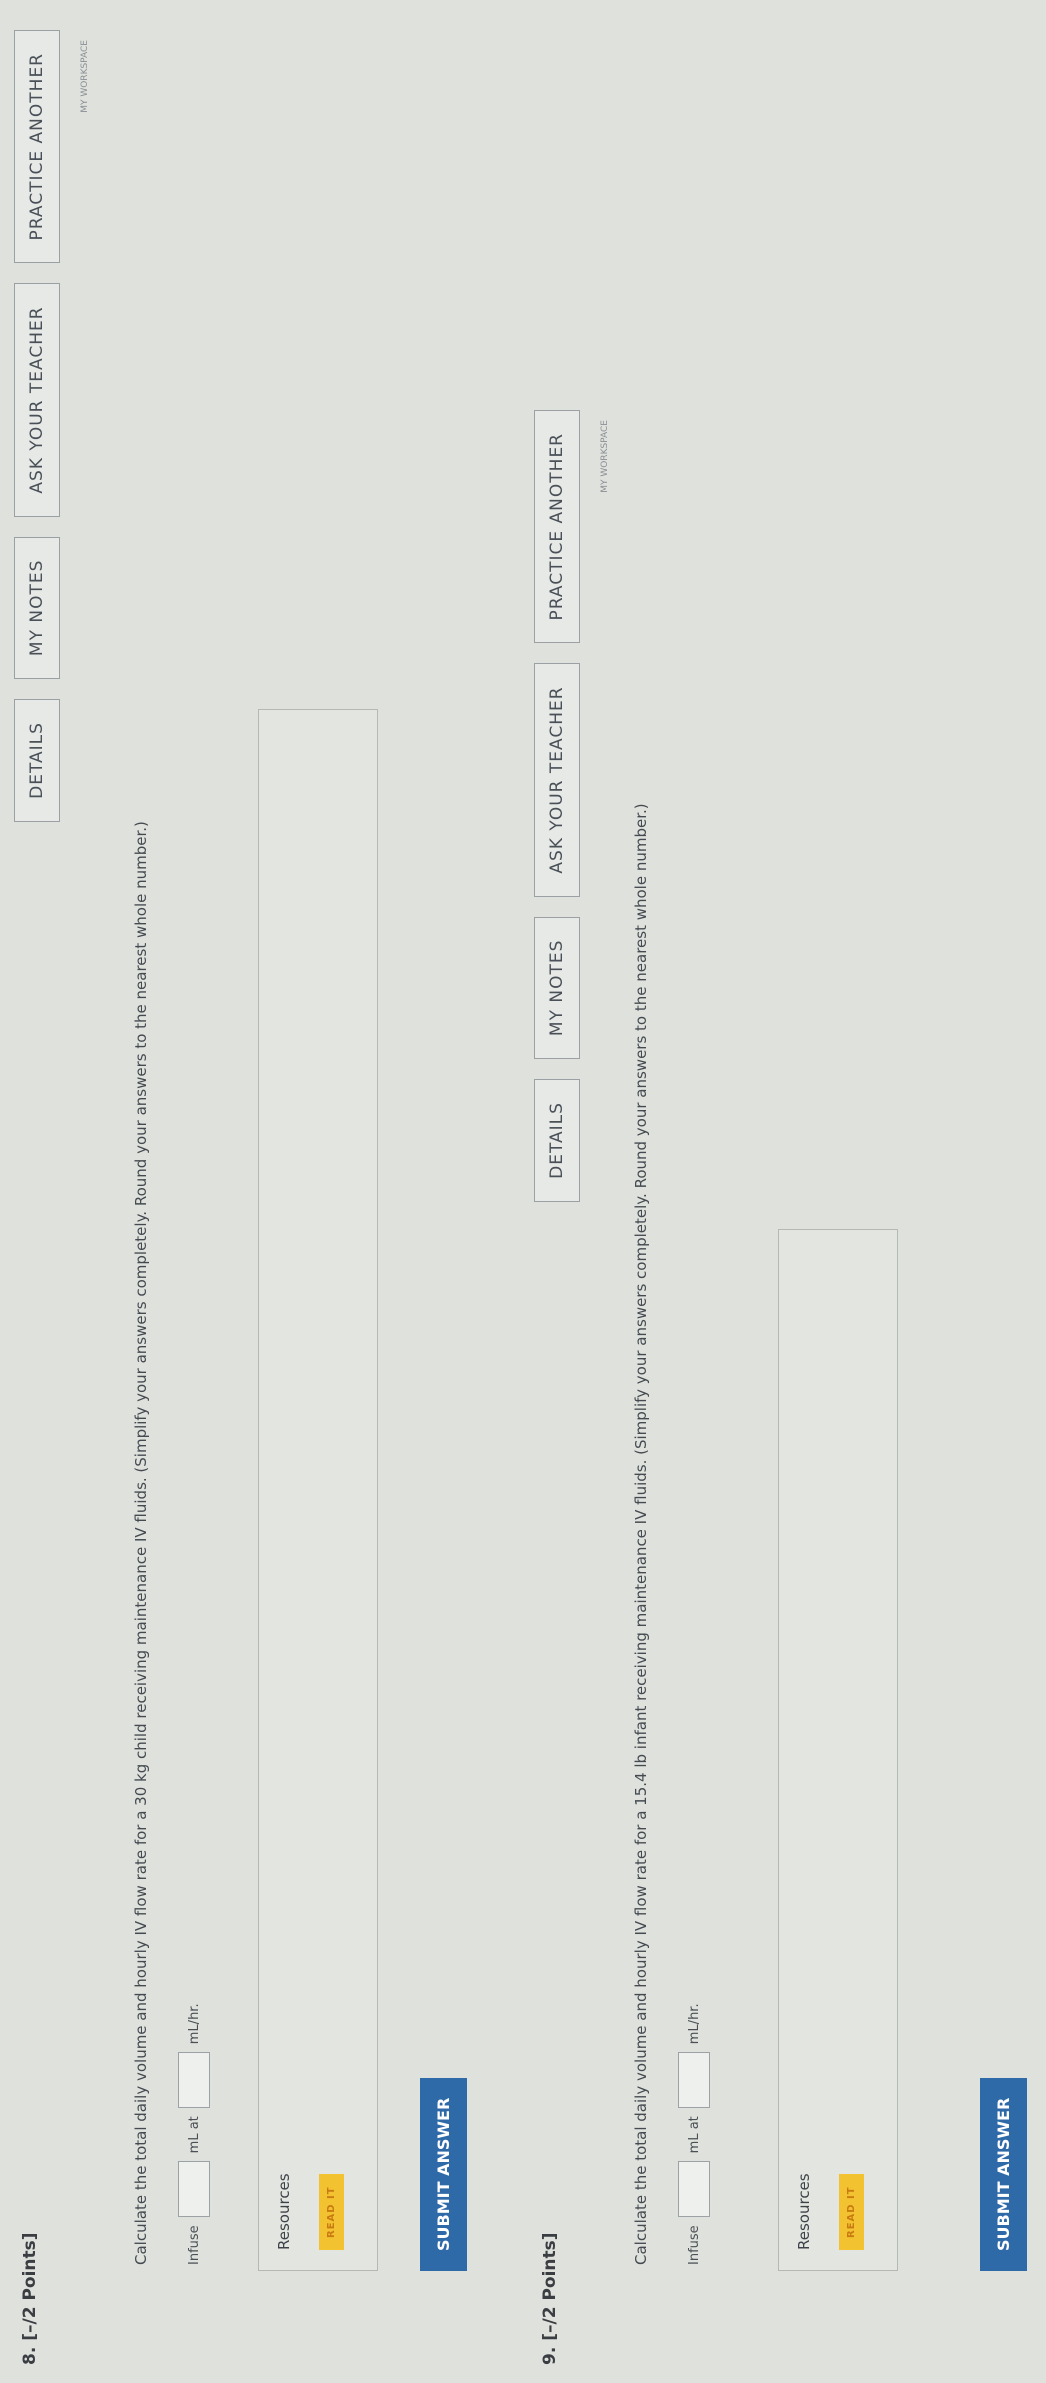  I want to click on question-header: 9. [–/2 Points], so click(550, 2298).